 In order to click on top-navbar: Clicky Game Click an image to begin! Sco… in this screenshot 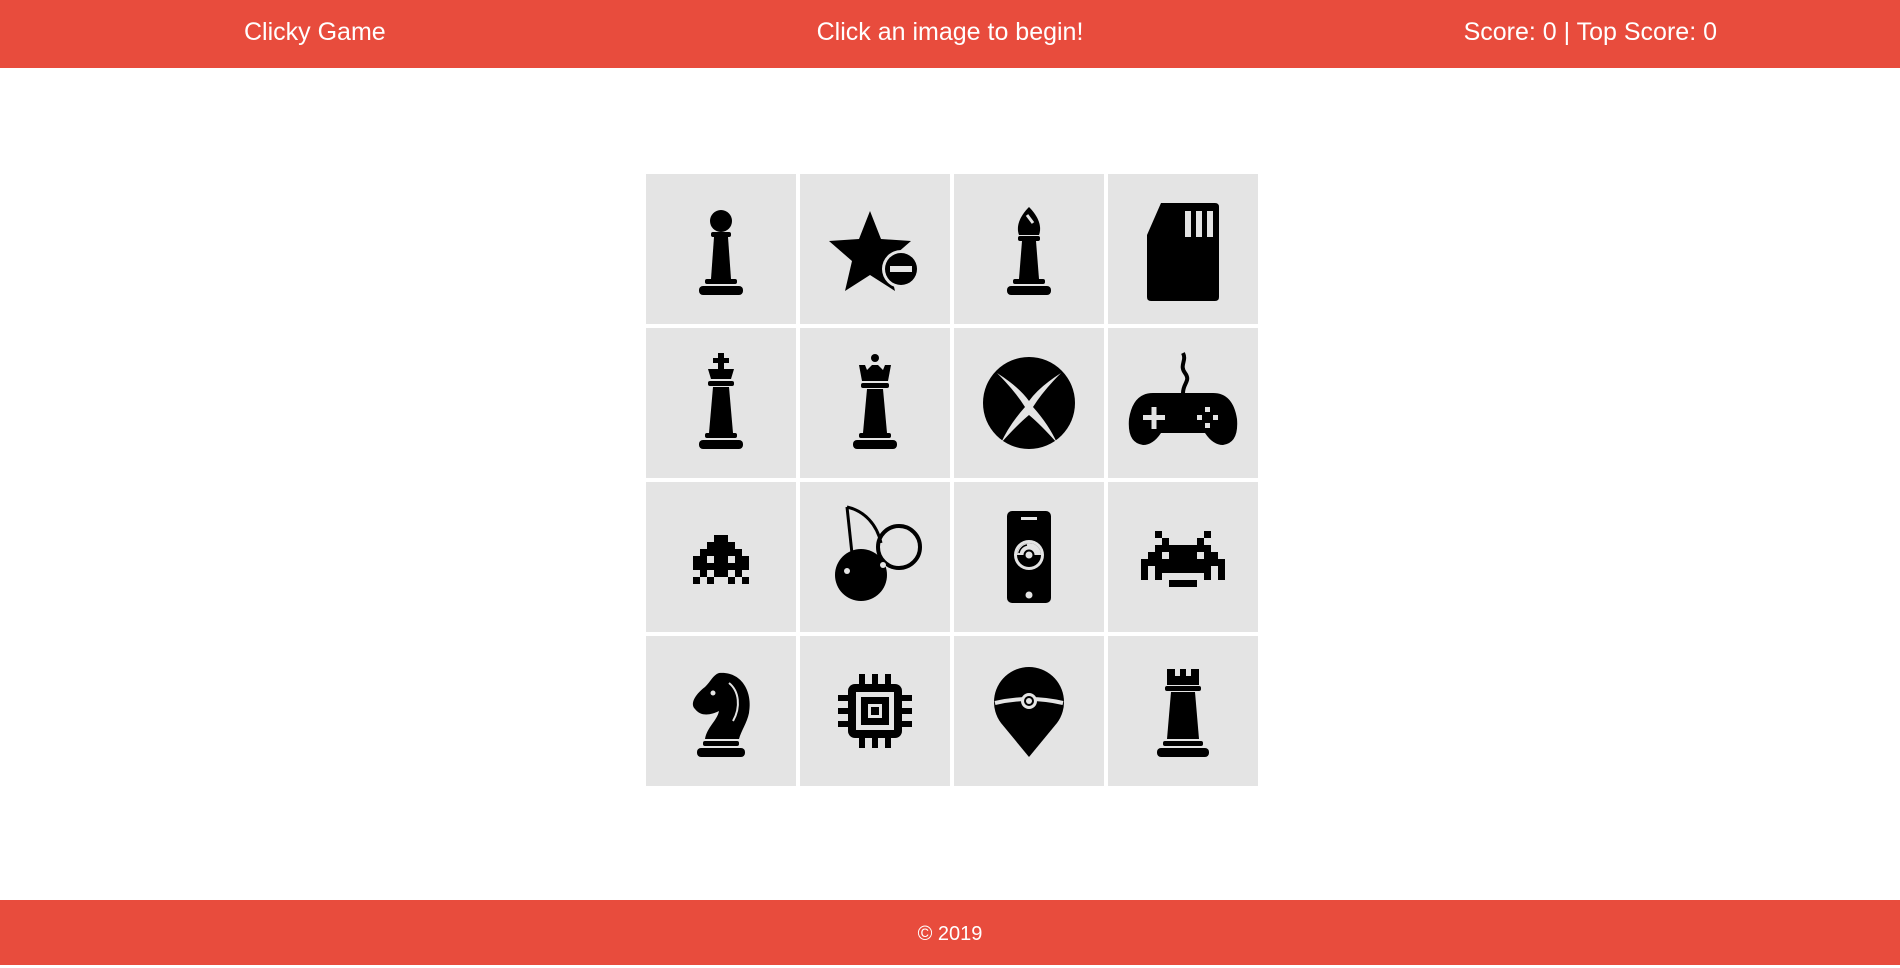, I will do `click(950, 34)`.